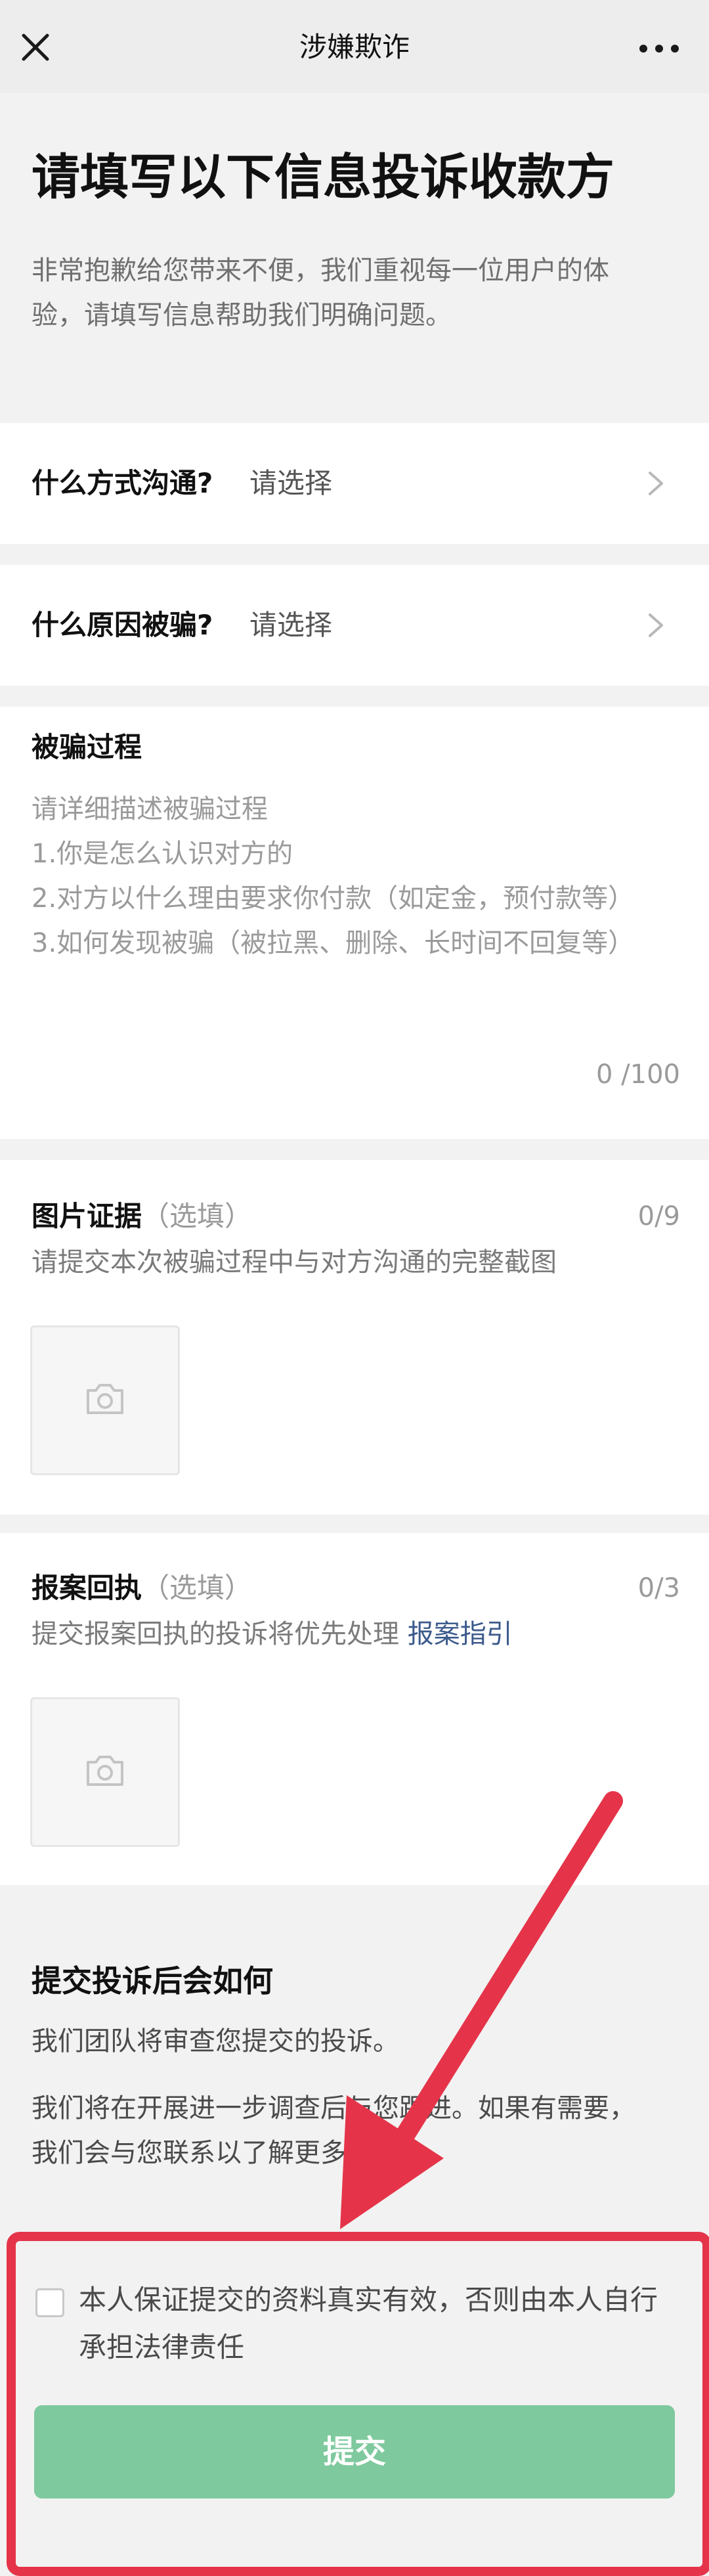 The height and width of the screenshot is (2576, 709). What do you see at coordinates (347, 293) in the screenshot?
I see `intro-text: 非常抱歉给您带来不便，我们重视每一位用户的体 验，请填写信息帮助我们明确问题。` at bounding box center [347, 293].